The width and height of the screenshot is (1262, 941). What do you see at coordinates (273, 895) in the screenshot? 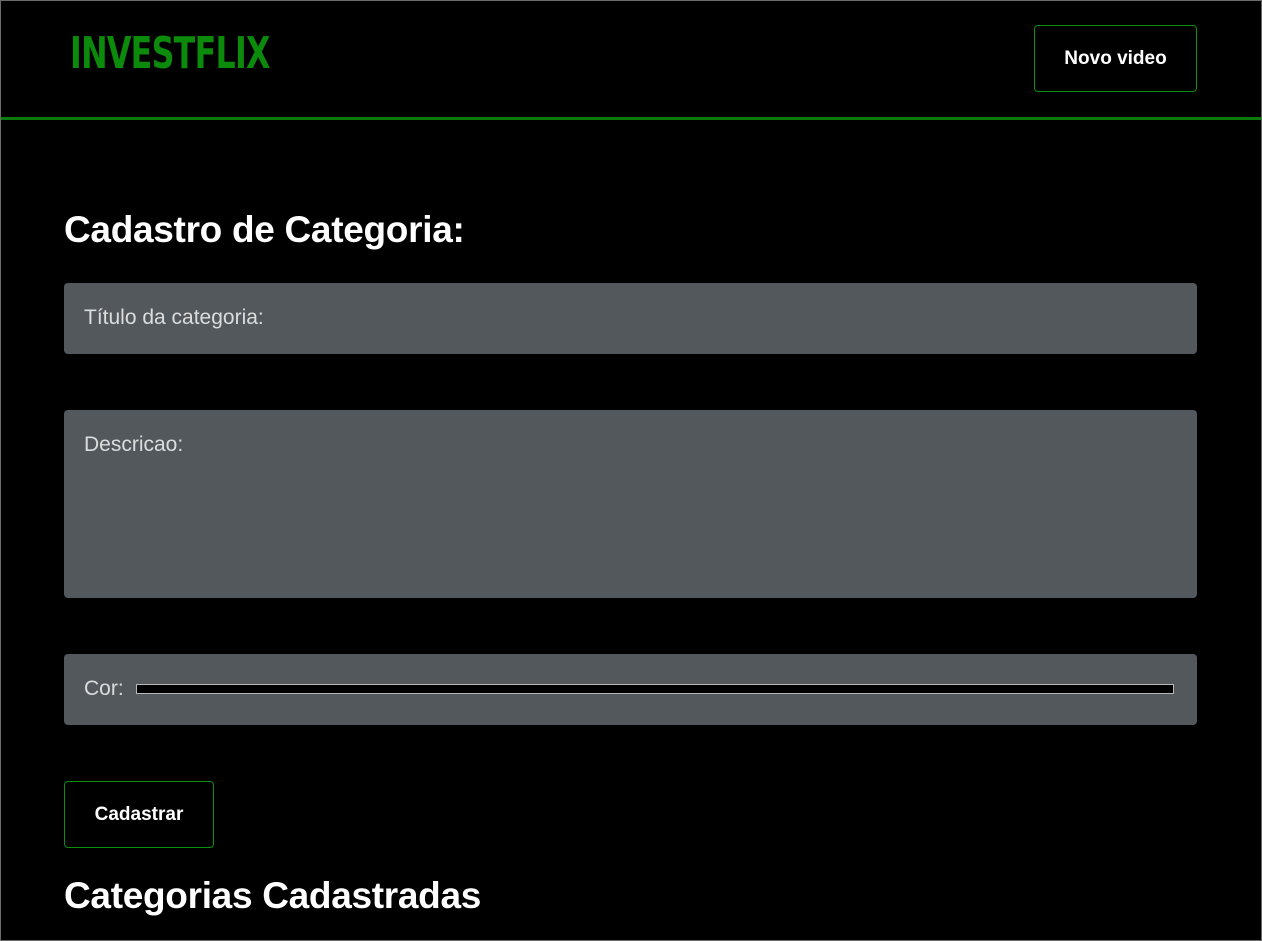
I see `registered-categories-heading: Categorias Cadastradas` at bounding box center [273, 895].